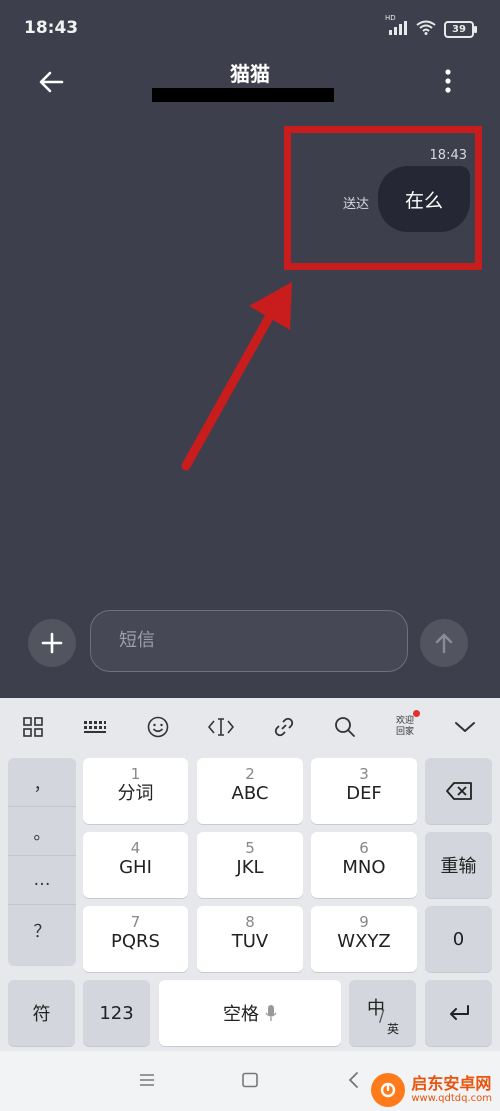 The height and width of the screenshot is (1111, 500). Describe the element at coordinates (33, 727) in the screenshot. I see `menu-grid-icon` at that location.